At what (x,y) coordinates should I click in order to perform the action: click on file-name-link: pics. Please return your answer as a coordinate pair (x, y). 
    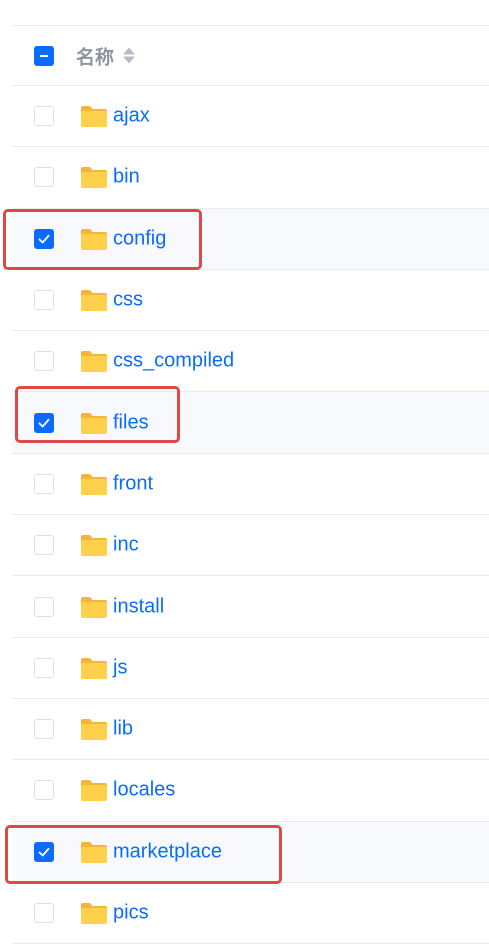
    Looking at the image, I should click on (131, 913).